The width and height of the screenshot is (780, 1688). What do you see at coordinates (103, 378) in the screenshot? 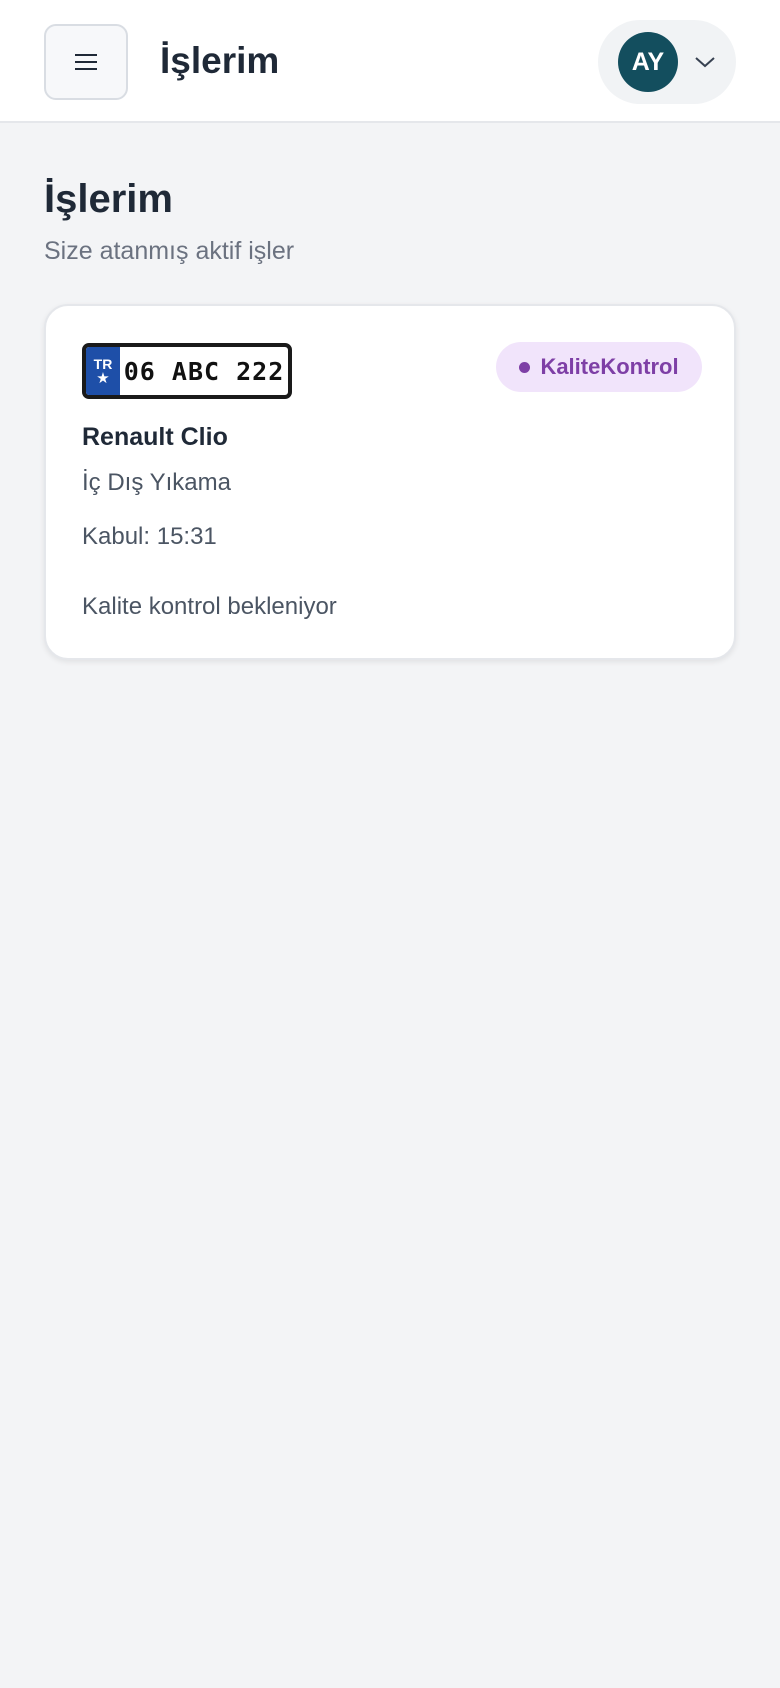
I see `star-icon: ★` at bounding box center [103, 378].